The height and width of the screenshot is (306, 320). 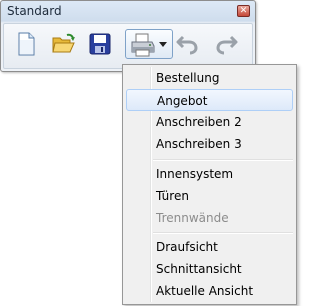 What do you see at coordinates (128, 11) in the screenshot?
I see `toolbar-titlebar: Standard ✕` at bounding box center [128, 11].